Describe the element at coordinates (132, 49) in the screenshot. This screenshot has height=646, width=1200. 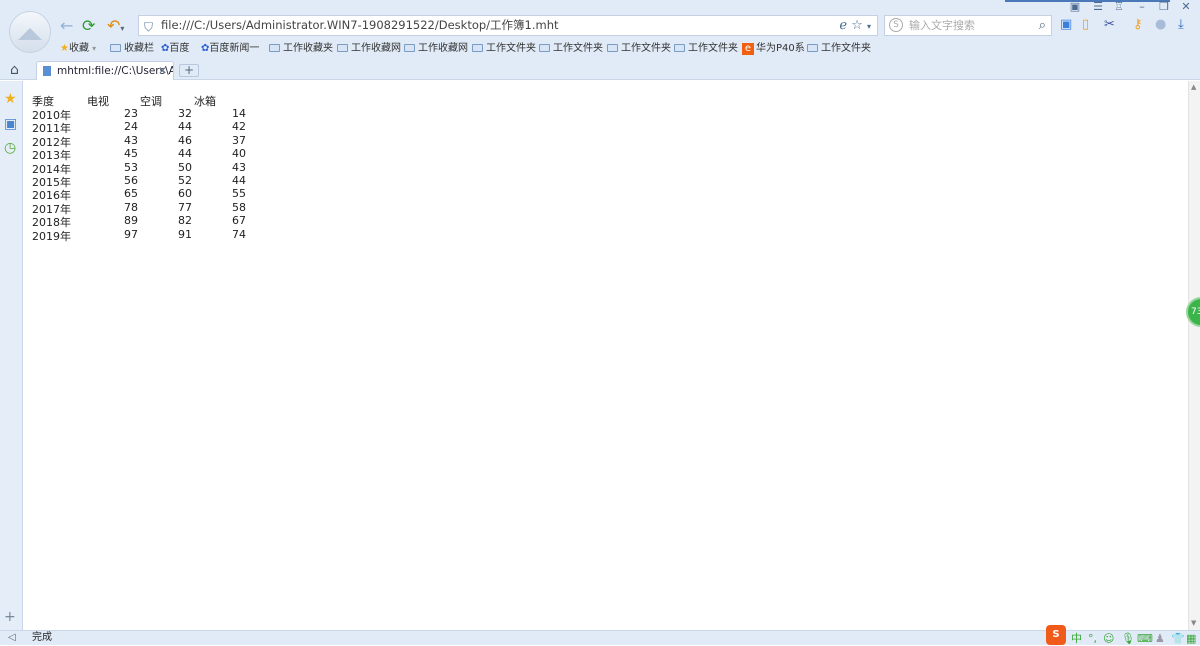
I see `bookmark-item: 收藏栏` at that location.